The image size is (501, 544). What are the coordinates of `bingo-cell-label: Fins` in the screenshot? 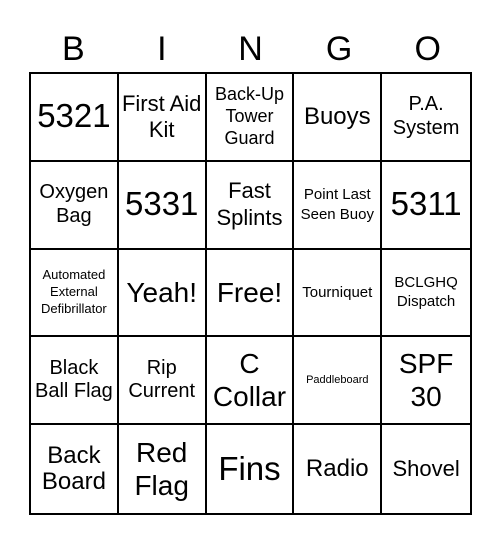 It's located at (249, 468).